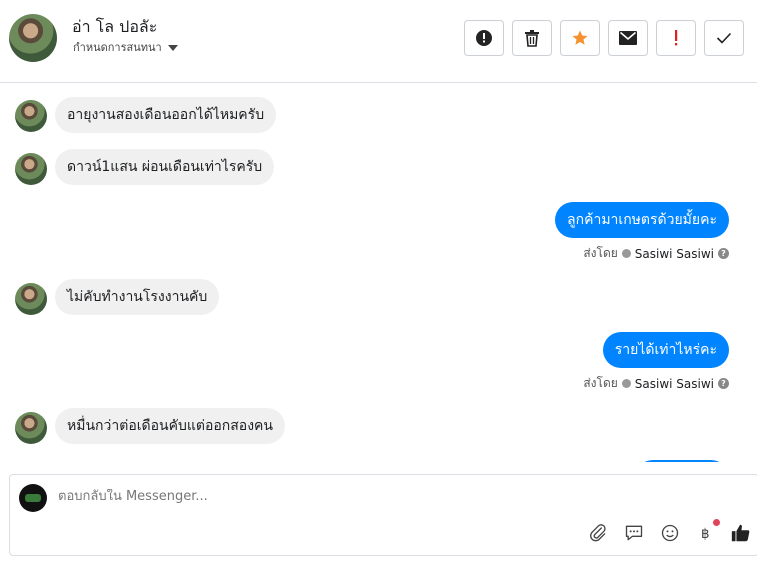 This screenshot has width=757, height=561. I want to click on baht-payment-icon: ฿, so click(707, 531).